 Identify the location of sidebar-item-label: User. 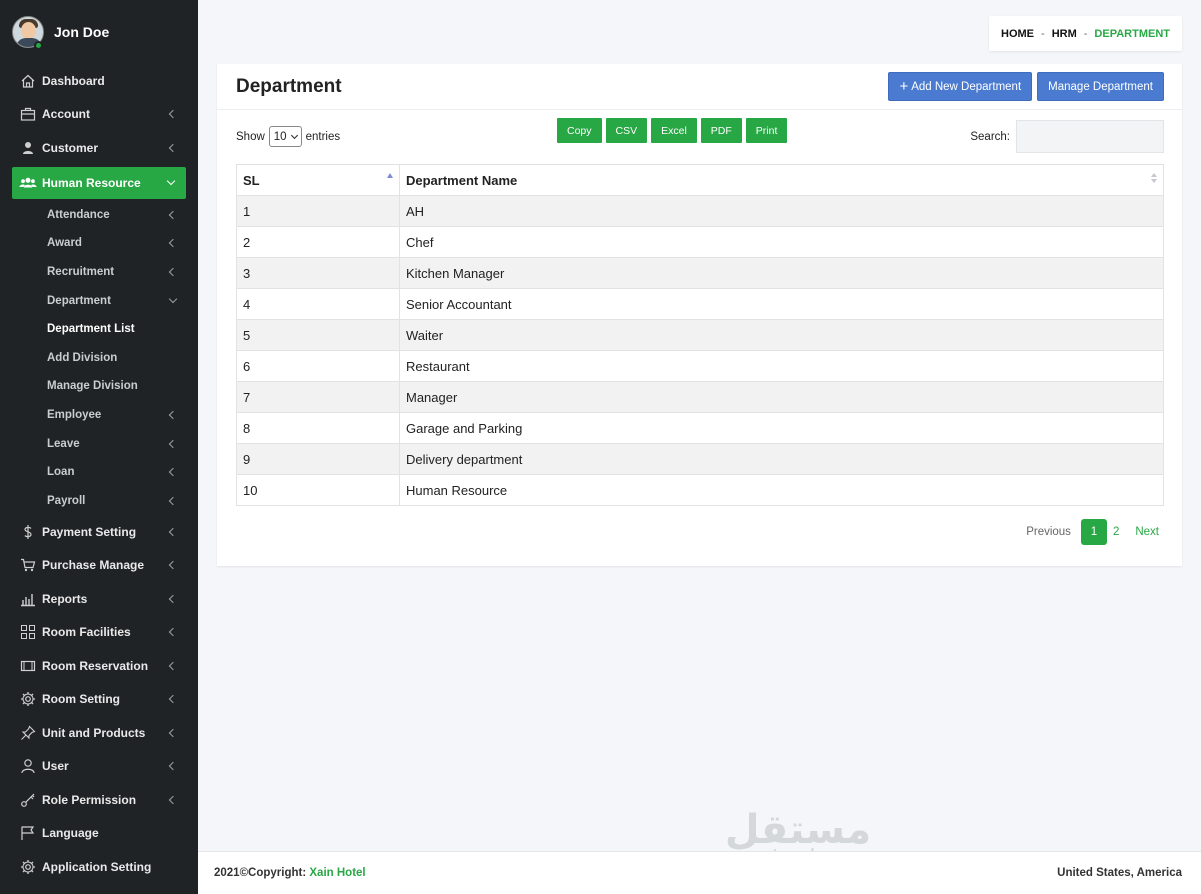
(55, 766).